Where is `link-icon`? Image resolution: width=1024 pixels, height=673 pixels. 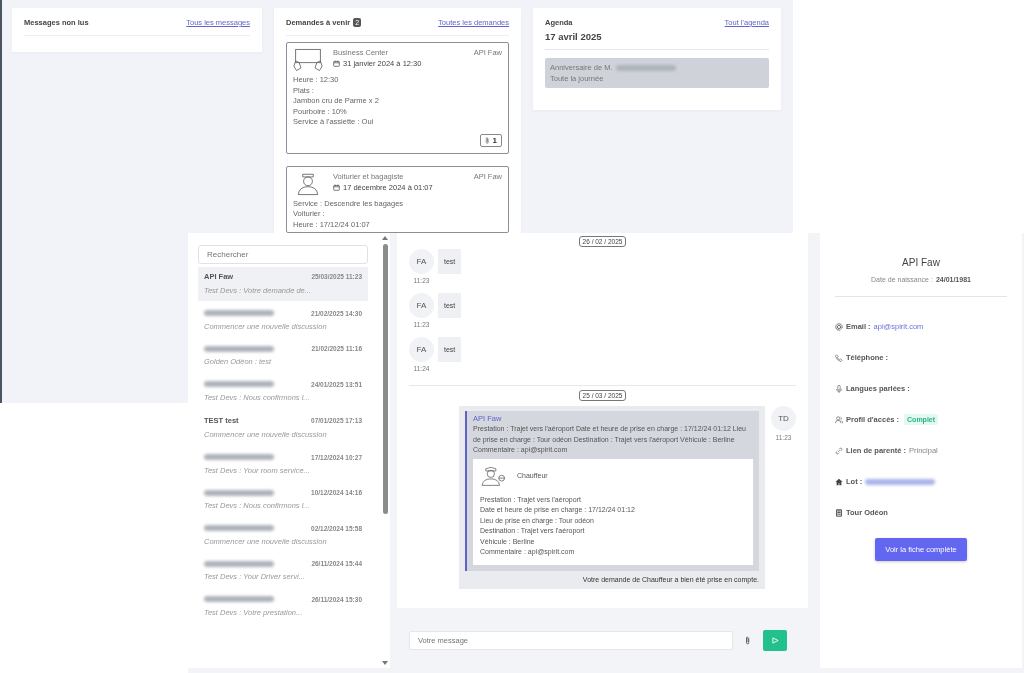 link-icon is located at coordinates (839, 450).